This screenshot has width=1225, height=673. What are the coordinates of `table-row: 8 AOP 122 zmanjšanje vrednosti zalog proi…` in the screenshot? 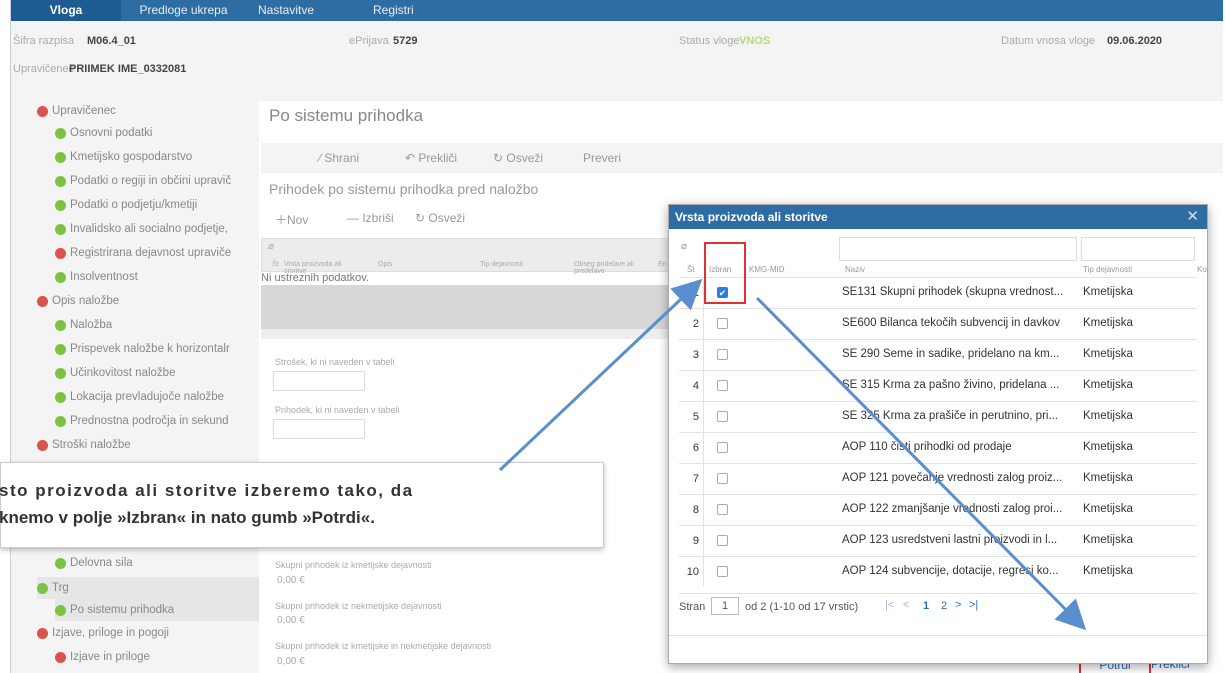 It's located at (938, 509).